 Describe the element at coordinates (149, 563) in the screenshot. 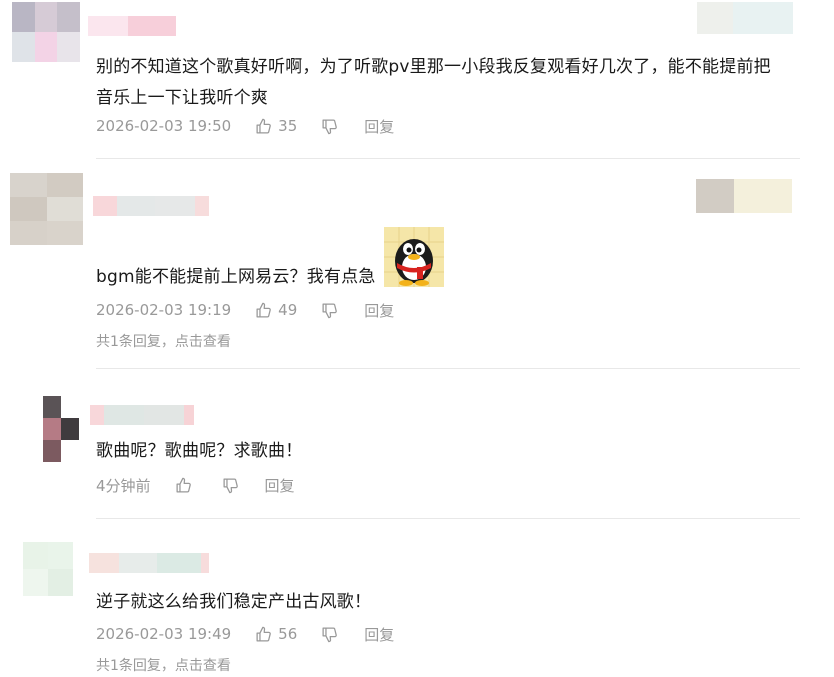

I see `username-blurred` at that location.